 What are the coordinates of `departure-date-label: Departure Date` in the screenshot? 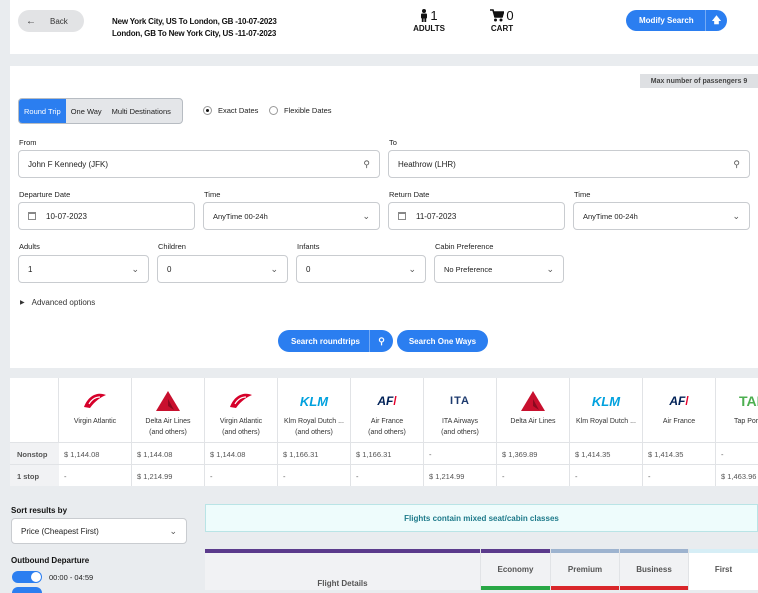 It's located at (45, 194).